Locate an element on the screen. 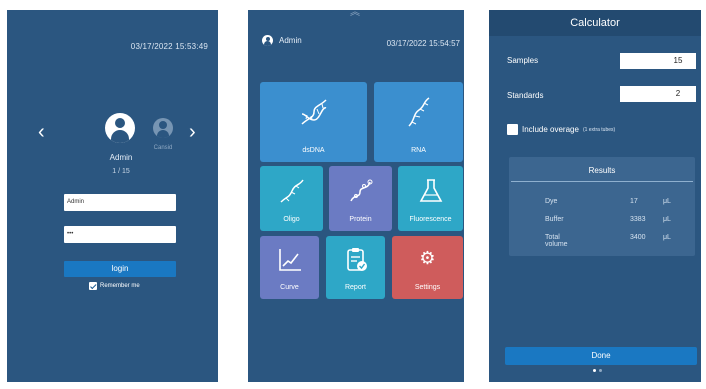  rna-strand-icon is located at coordinates (418, 114).